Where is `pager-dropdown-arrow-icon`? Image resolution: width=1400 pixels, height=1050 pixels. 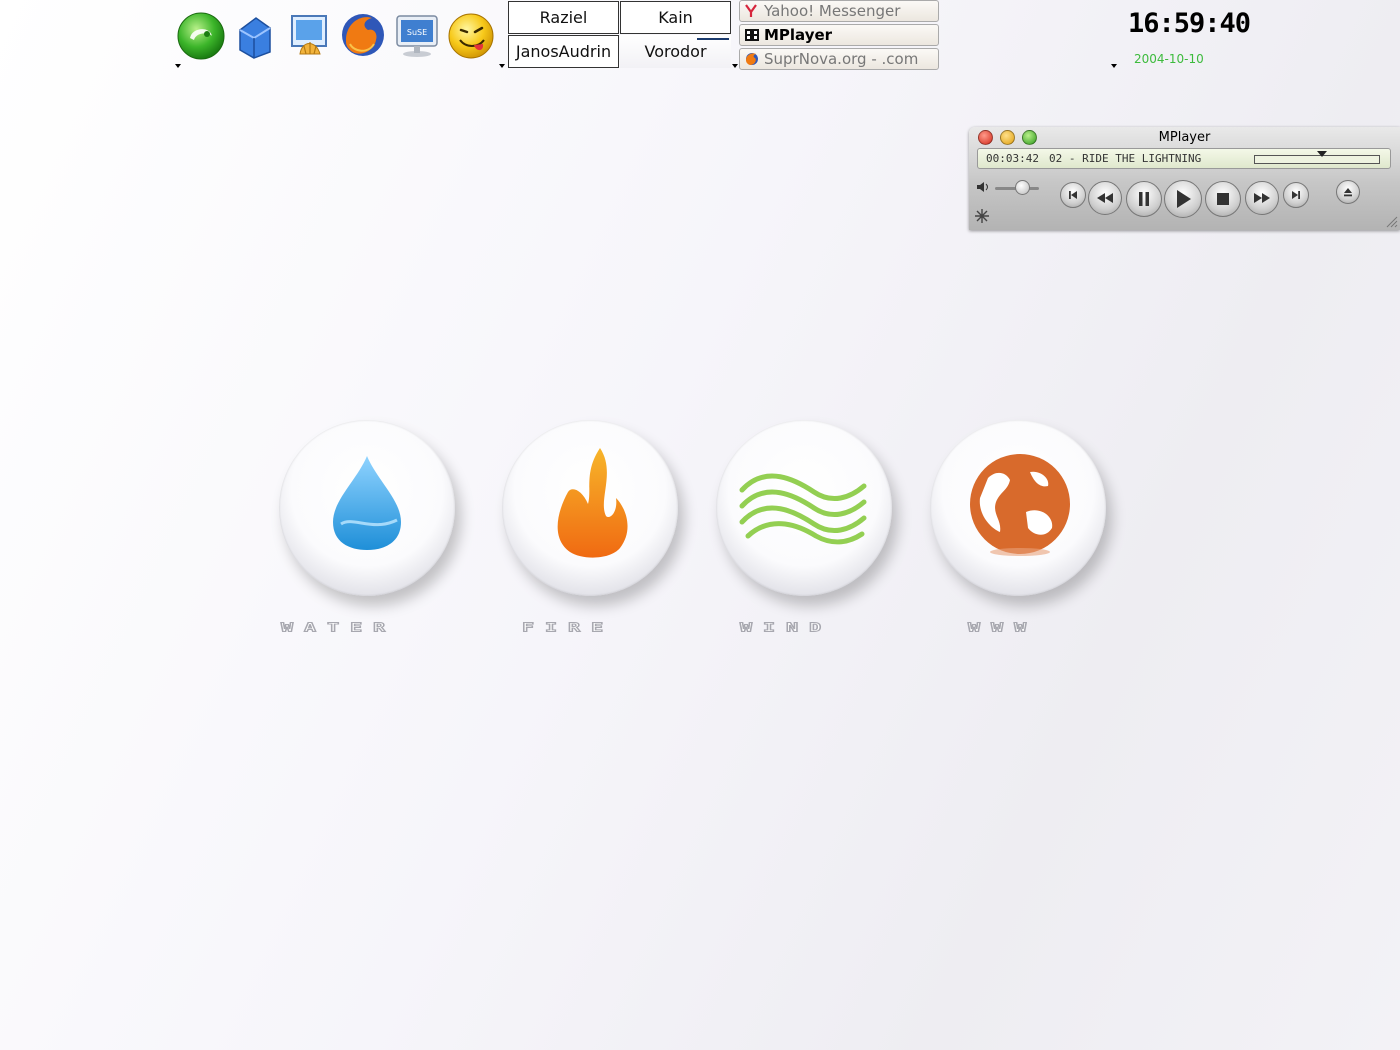 pager-dropdown-arrow-icon is located at coordinates (735, 66).